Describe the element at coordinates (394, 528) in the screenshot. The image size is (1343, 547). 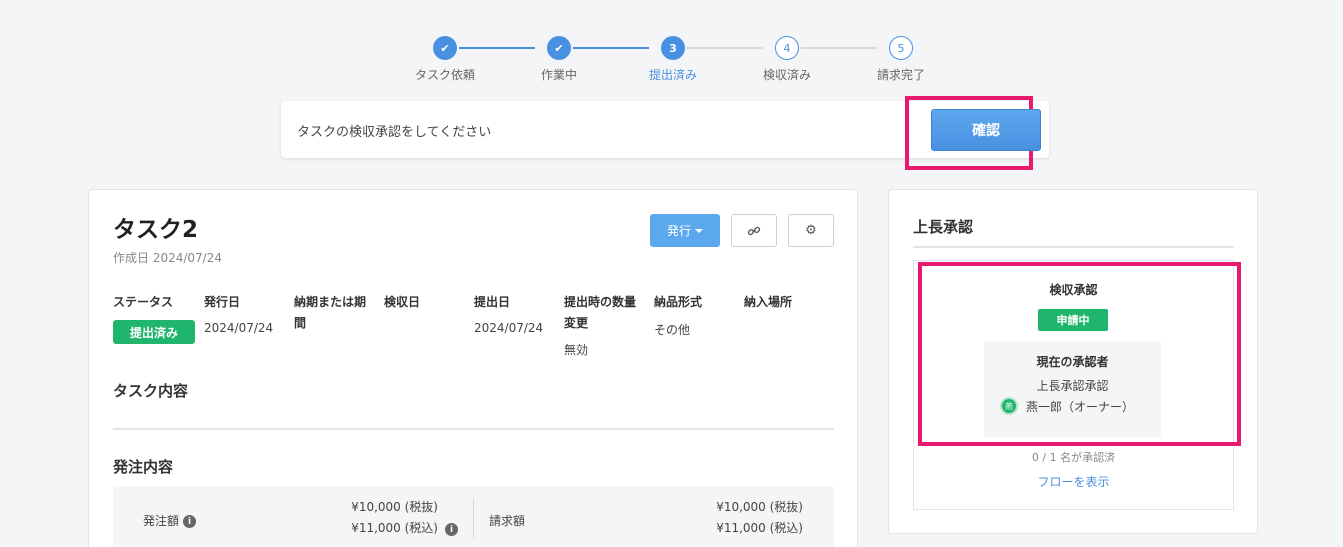
I see `order-amount-incl: ¥11,000 (税込)` at that location.